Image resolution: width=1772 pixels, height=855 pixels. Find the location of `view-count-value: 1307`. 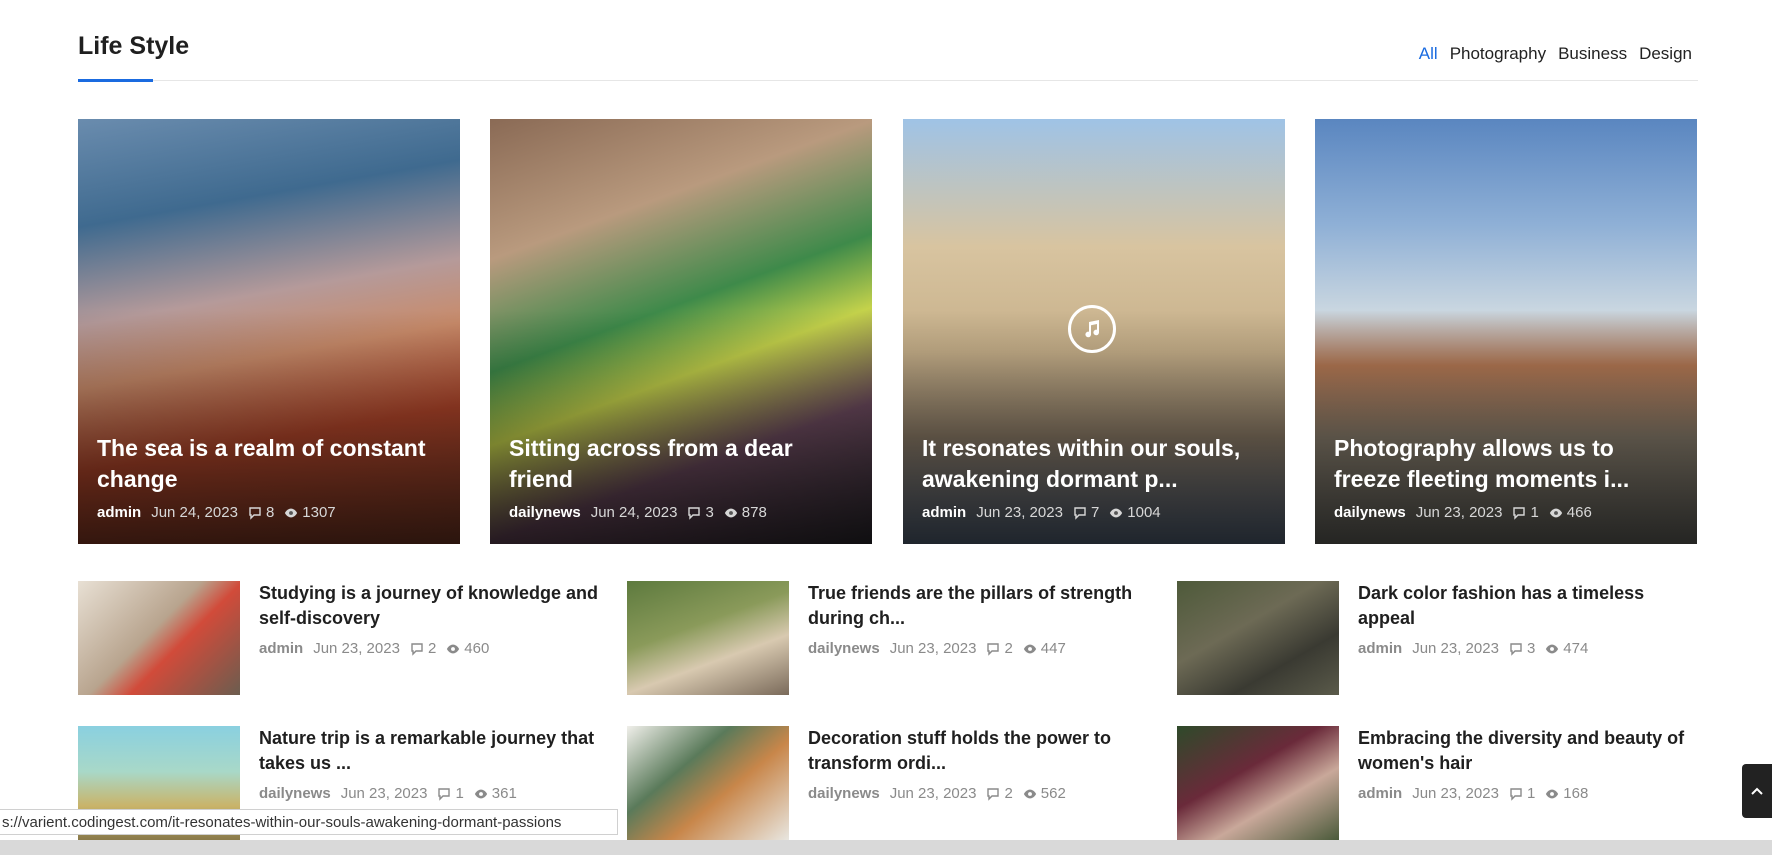

view-count-value: 1307 is located at coordinates (319, 512).